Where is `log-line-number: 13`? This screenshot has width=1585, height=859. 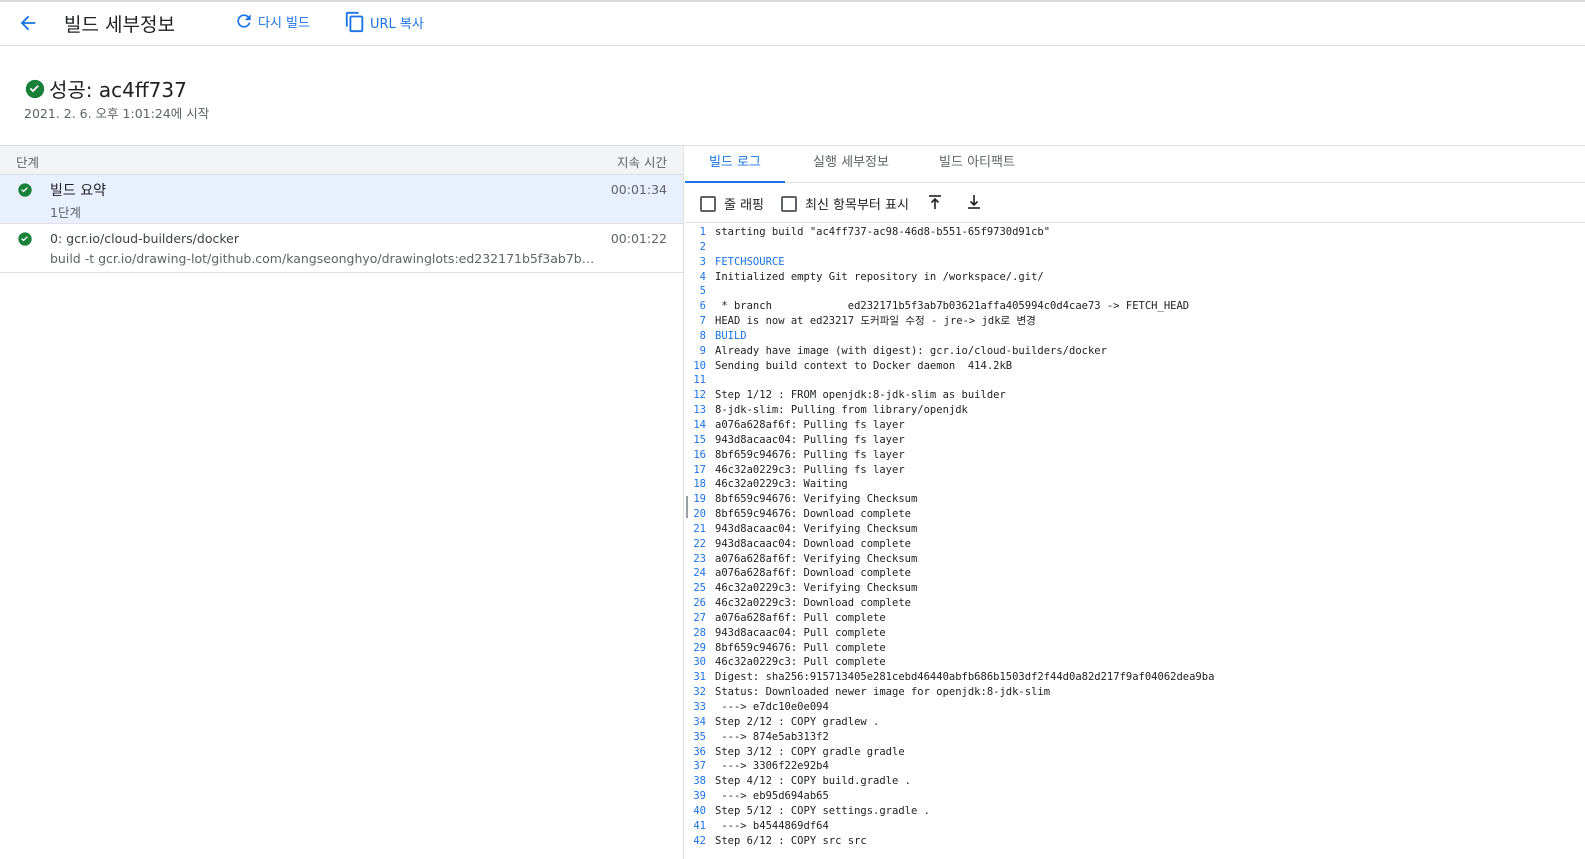
log-line-number: 13 is located at coordinates (700, 410).